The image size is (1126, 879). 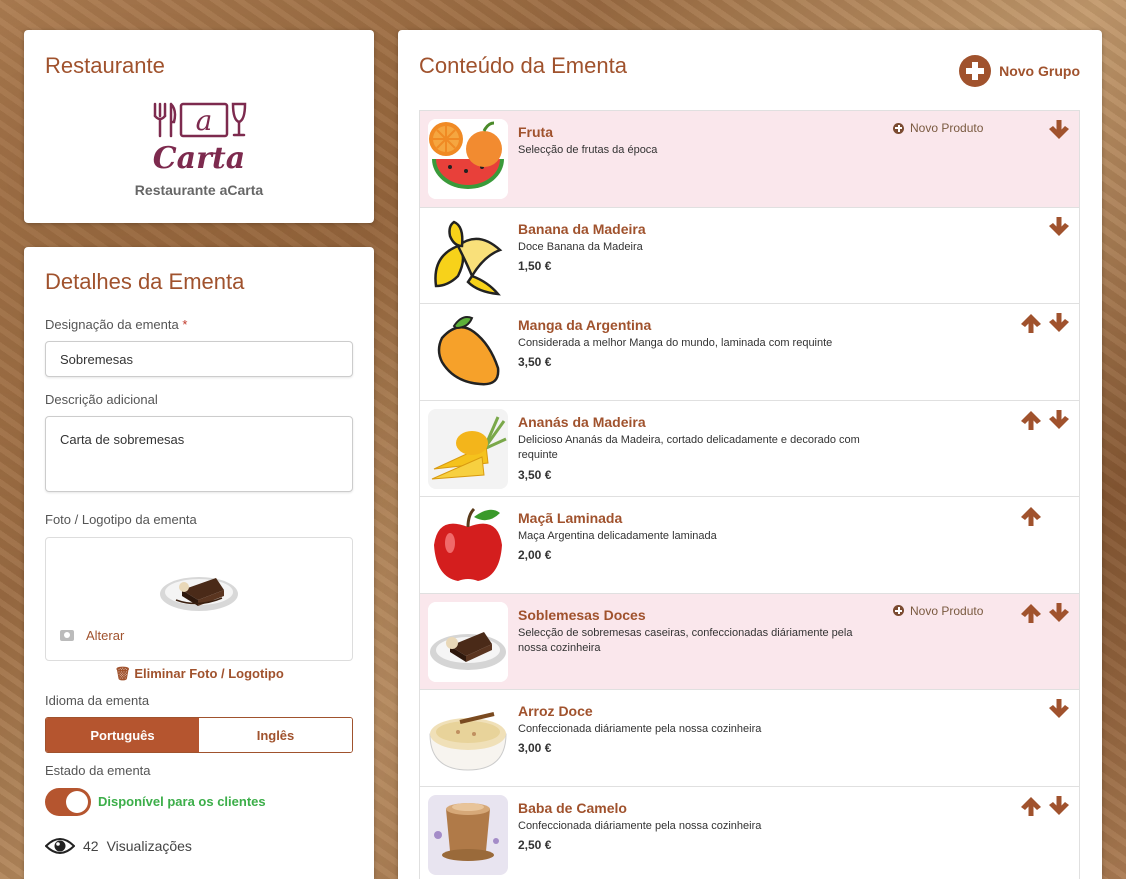 What do you see at coordinates (468, 738) in the screenshot?
I see `rice-pudding-icon` at bounding box center [468, 738].